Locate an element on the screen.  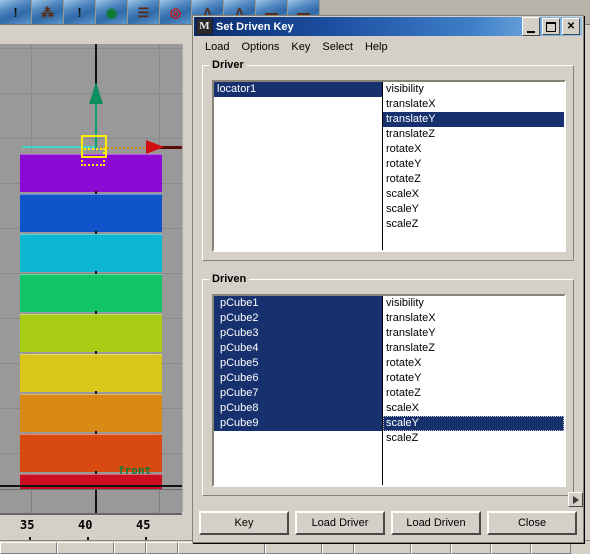
driven-attribute-rotateX: rotateX is located at coordinates (473, 363).